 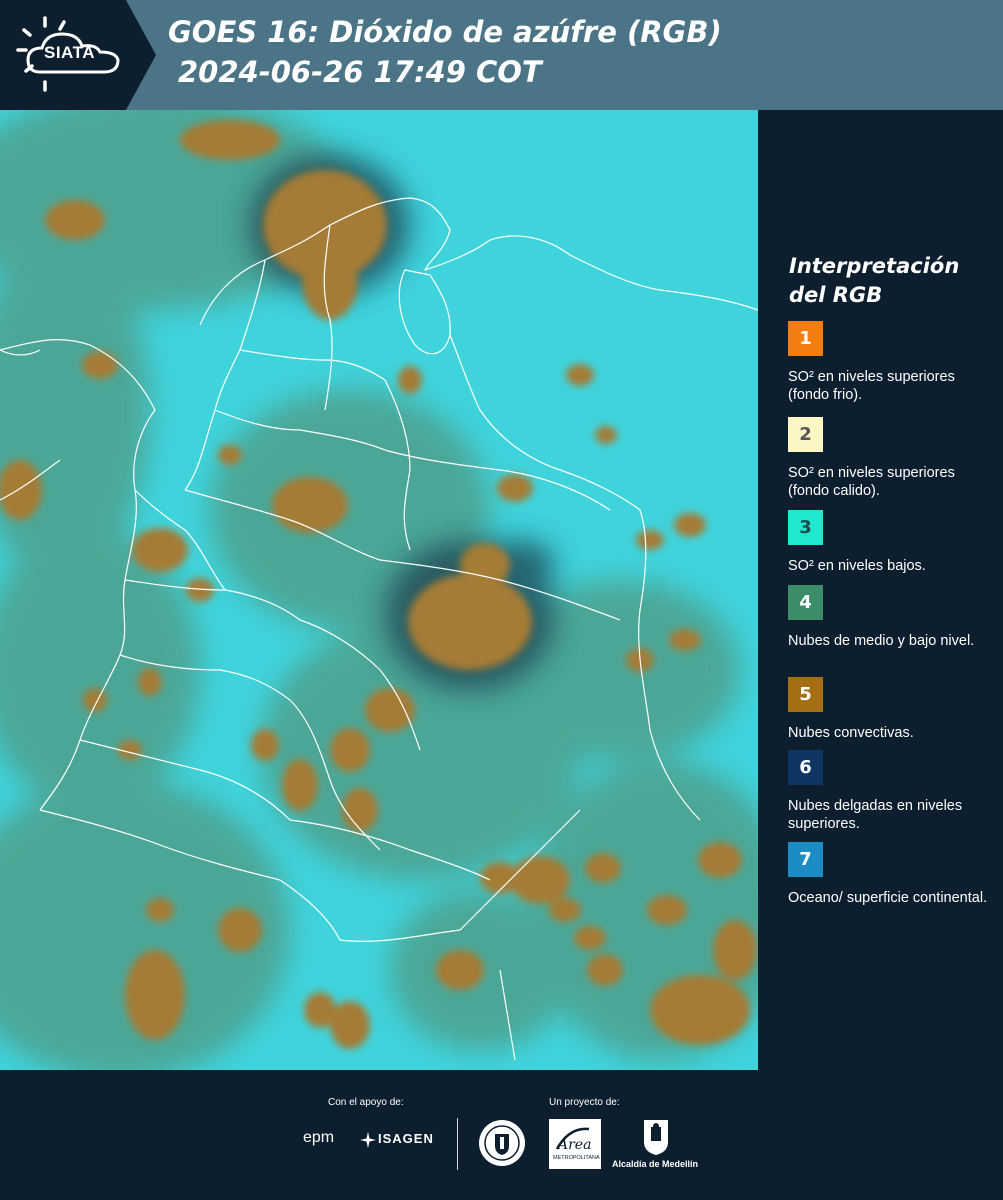 I want to click on isagen-star-icon, so click(x=368, y=1140).